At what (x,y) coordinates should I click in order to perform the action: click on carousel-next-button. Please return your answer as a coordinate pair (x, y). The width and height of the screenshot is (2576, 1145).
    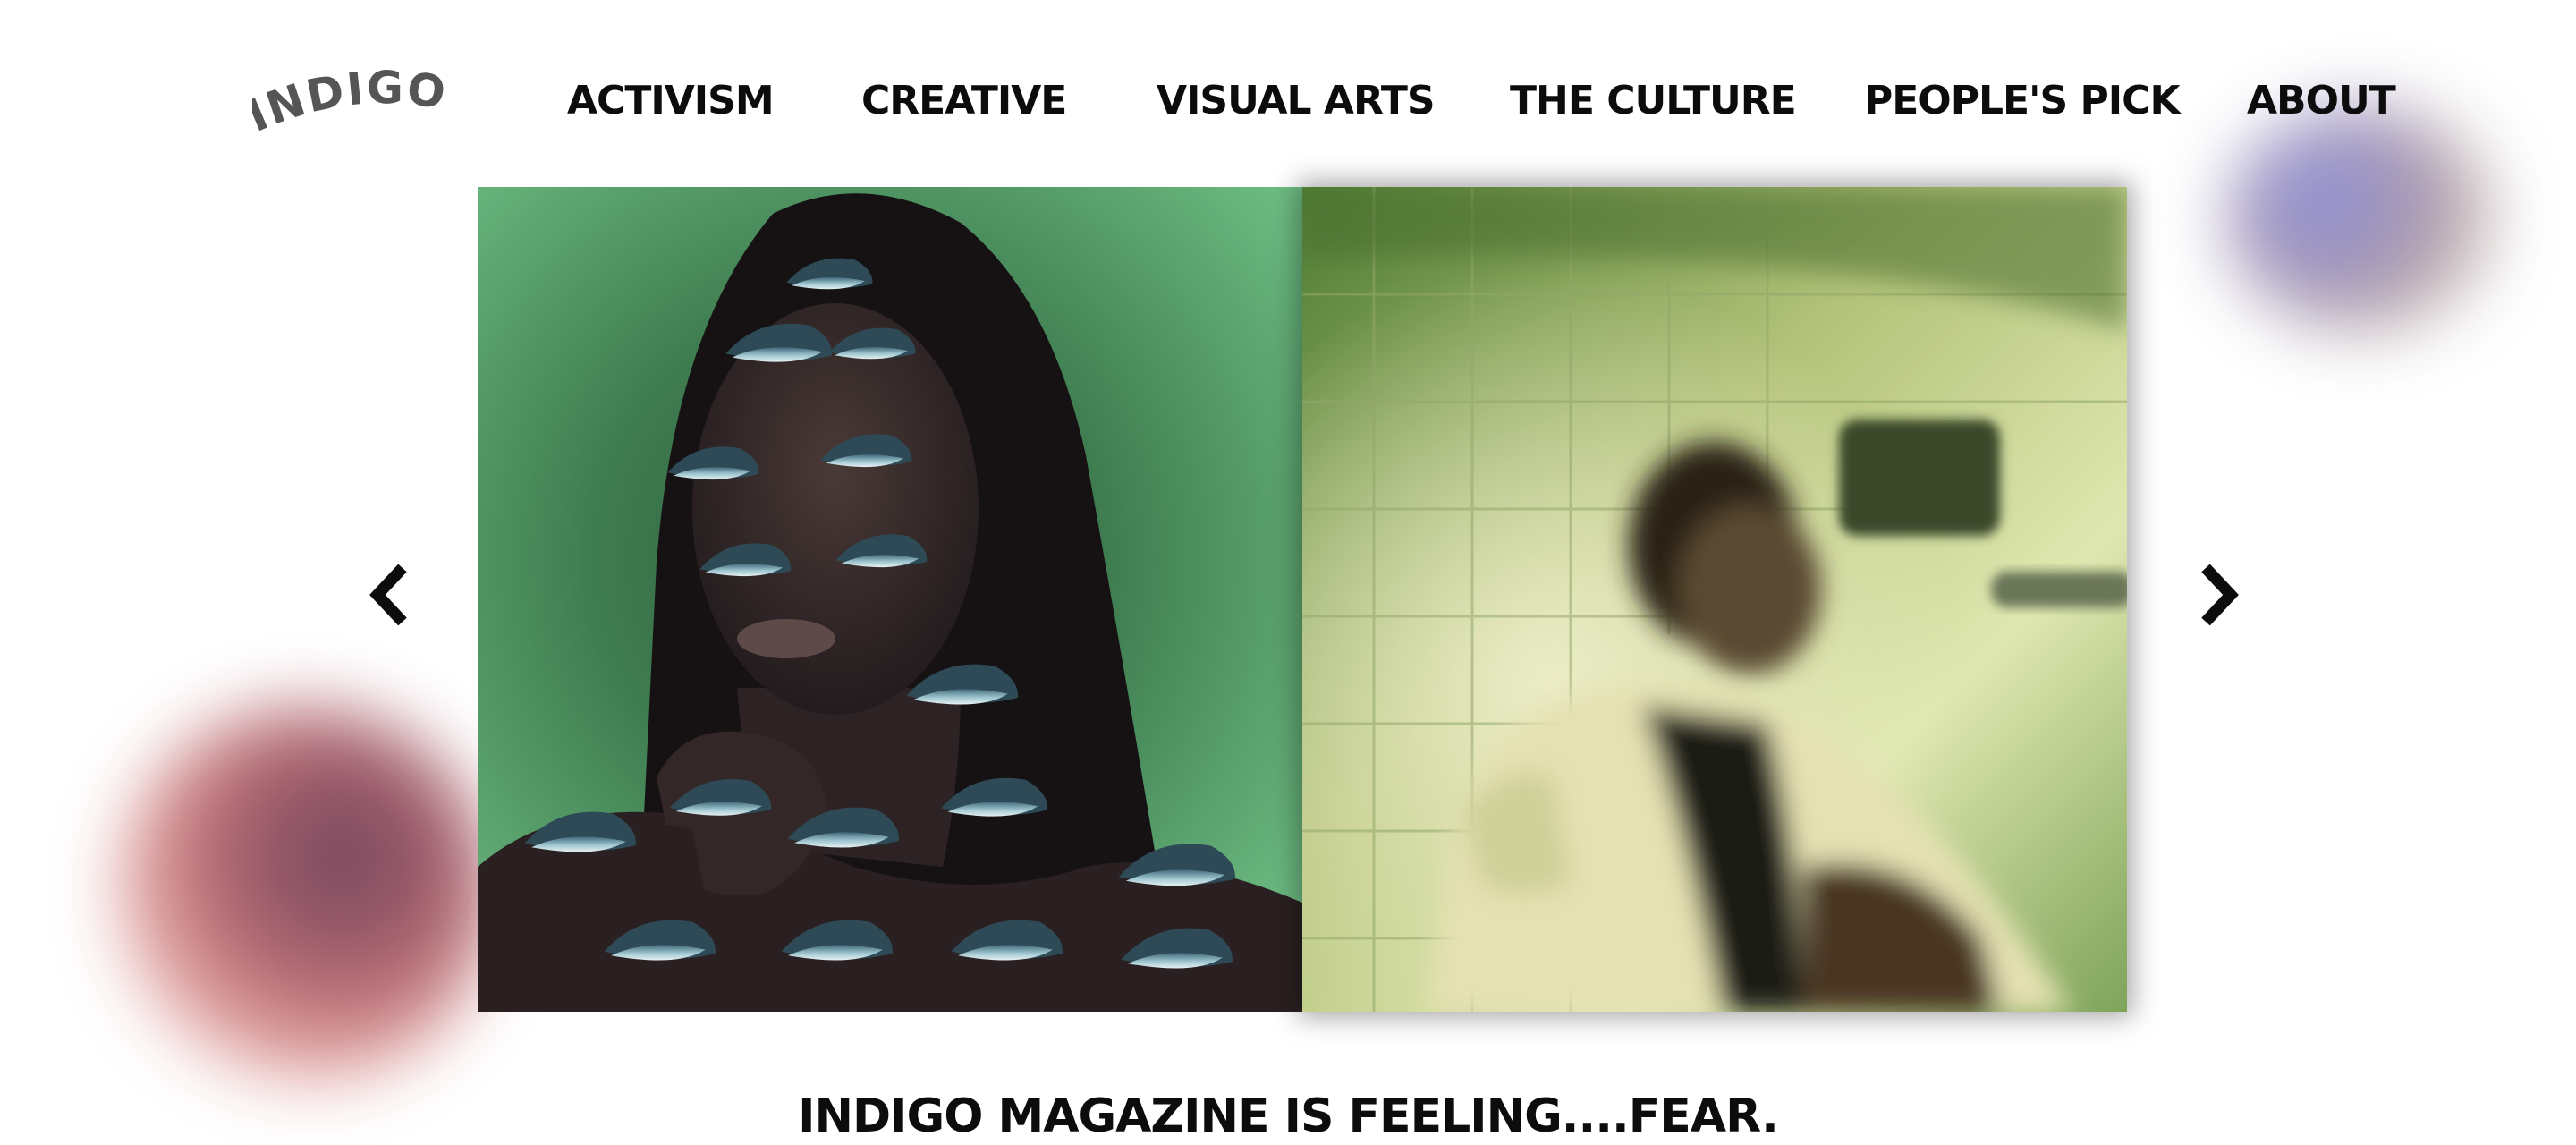
    Looking at the image, I should click on (2218, 595).